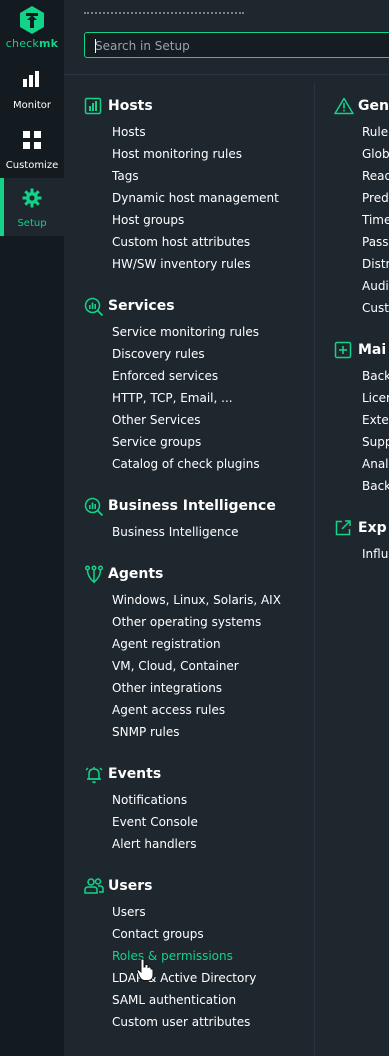 The image size is (389, 1056). I want to click on scrolled-title-remnant, so click(164, 16).